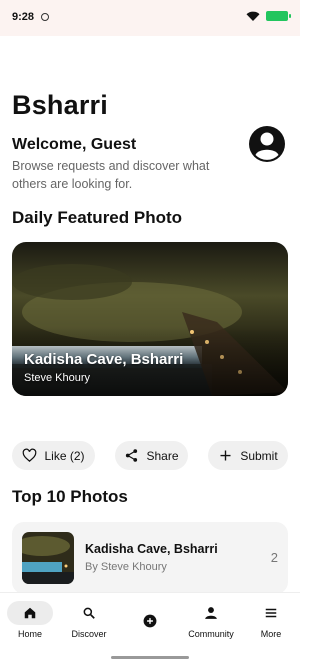 Image resolution: width=320 pixels, height=667 pixels. I want to click on share-label: Share, so click(162, 455).